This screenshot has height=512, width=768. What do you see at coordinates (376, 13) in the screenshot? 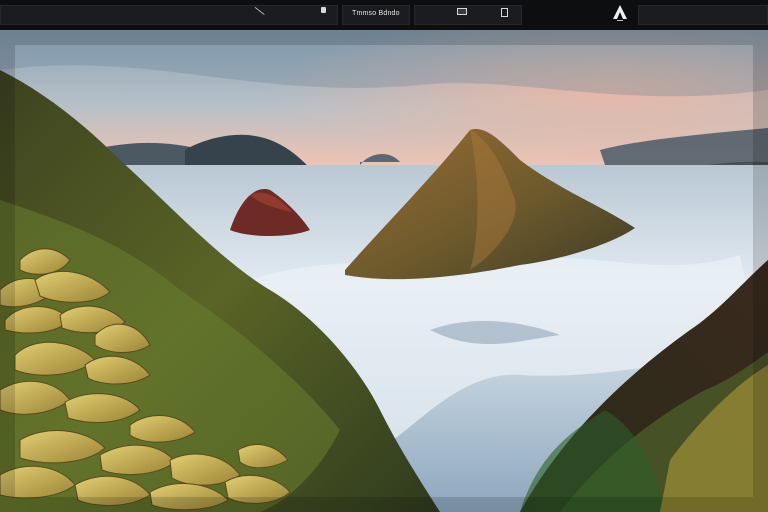
I see `window-title: Tmmso Bdndo` at bounding box center [376, 13].